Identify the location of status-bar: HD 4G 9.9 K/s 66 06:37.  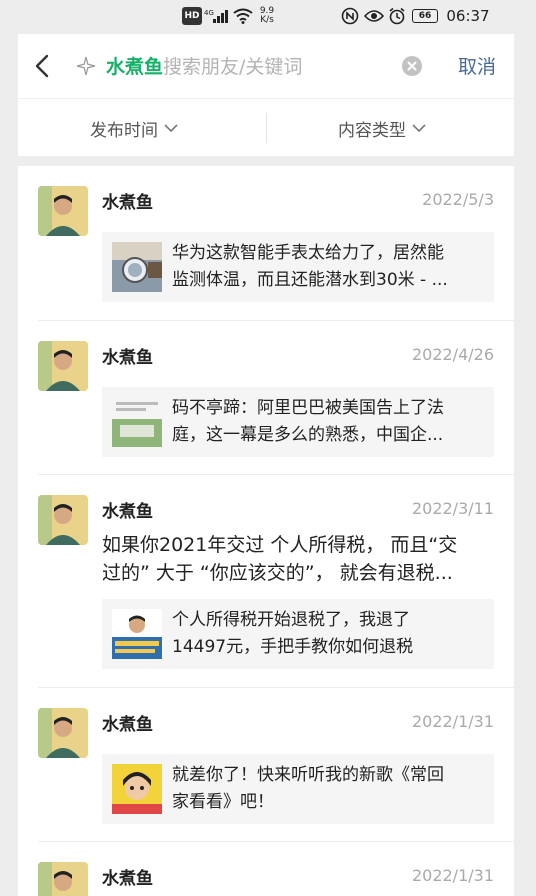
(268, 17).